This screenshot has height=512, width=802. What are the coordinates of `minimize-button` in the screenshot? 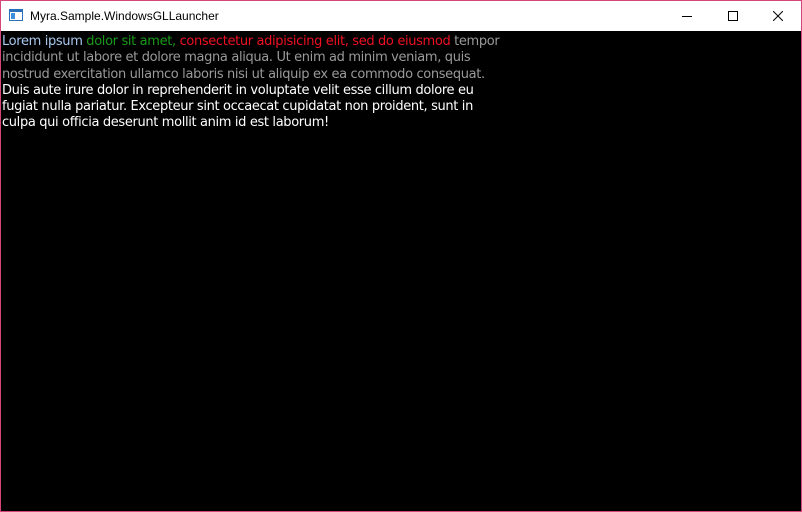 It's located at (687, 16).